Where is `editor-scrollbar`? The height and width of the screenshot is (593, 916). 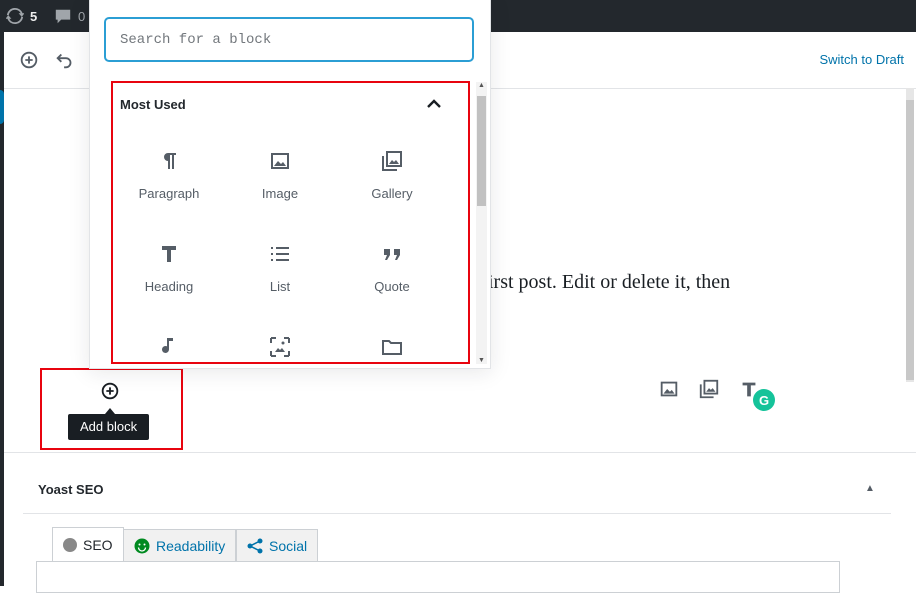
editor-scrollbar is located at coordinates (910, 235).